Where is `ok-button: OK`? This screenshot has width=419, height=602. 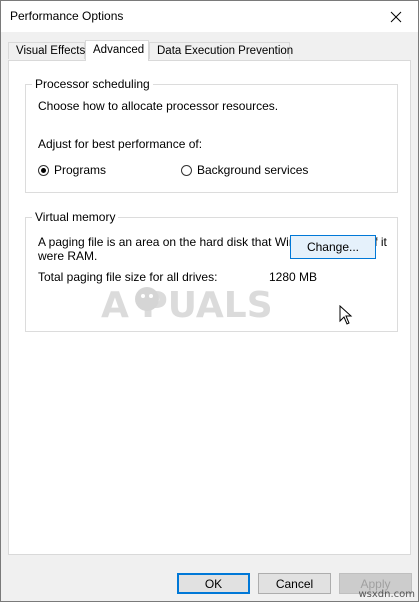 ok-button: OK is located at coordinates (213, 583).